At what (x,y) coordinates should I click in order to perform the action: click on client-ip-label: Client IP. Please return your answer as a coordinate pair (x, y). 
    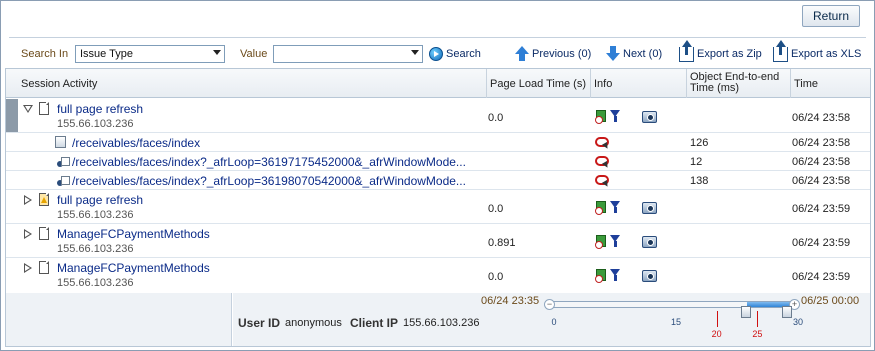
    Looking at the image, I should click on (374, 323).